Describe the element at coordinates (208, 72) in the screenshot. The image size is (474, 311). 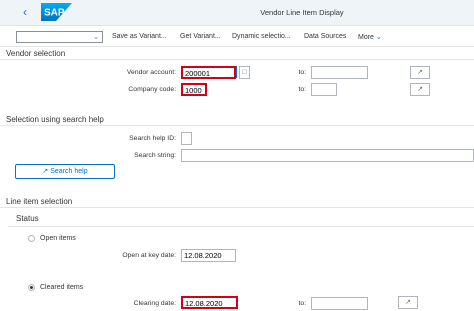
I see `vendor-account-input: 200001` at that location.